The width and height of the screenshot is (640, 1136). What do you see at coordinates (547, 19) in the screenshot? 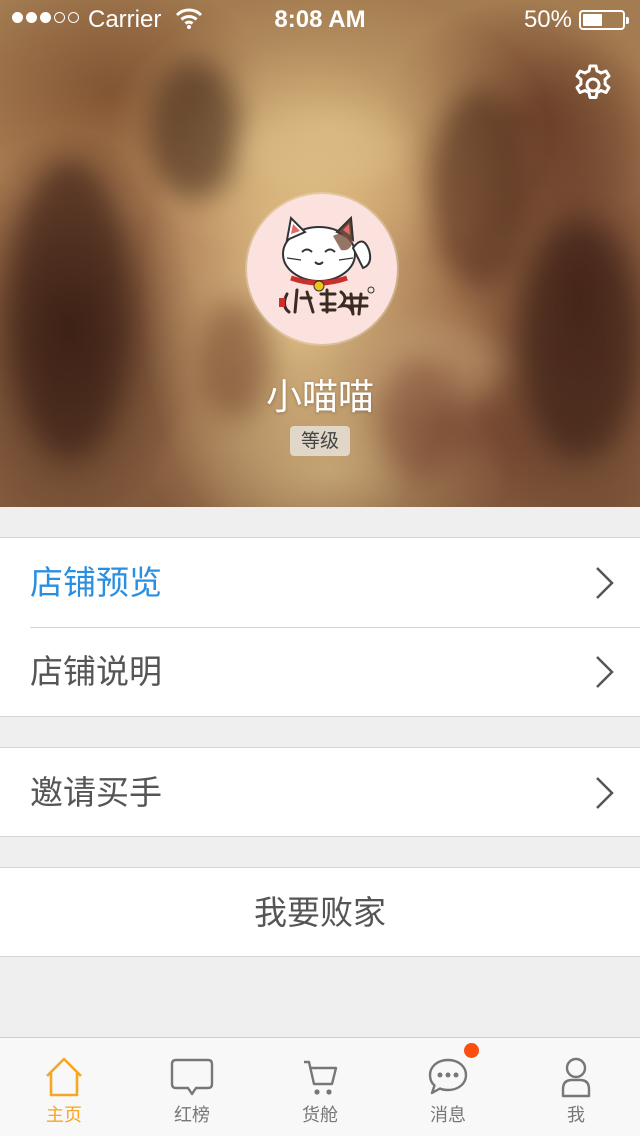
I see `battery-percent: 50%` at bounding box center [547, 19].